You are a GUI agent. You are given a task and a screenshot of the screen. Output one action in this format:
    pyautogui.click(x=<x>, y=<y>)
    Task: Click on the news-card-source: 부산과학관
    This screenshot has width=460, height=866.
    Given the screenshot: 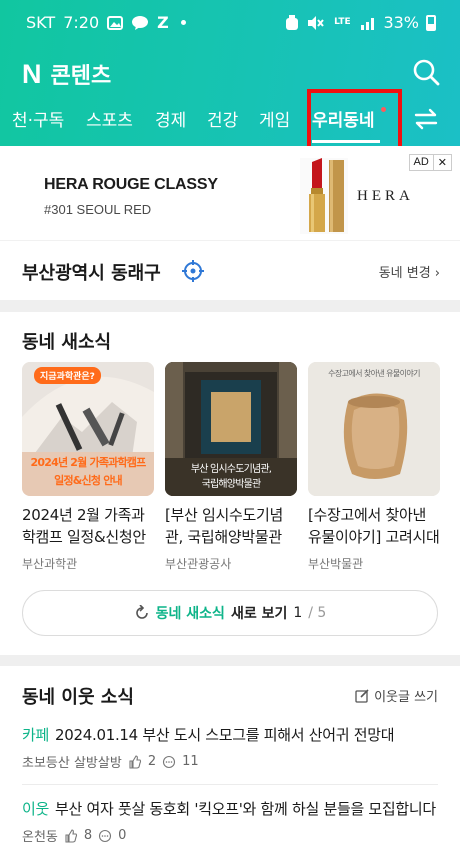 What is the action you would take?
    pyautogui.click(x=50, y=564)
    